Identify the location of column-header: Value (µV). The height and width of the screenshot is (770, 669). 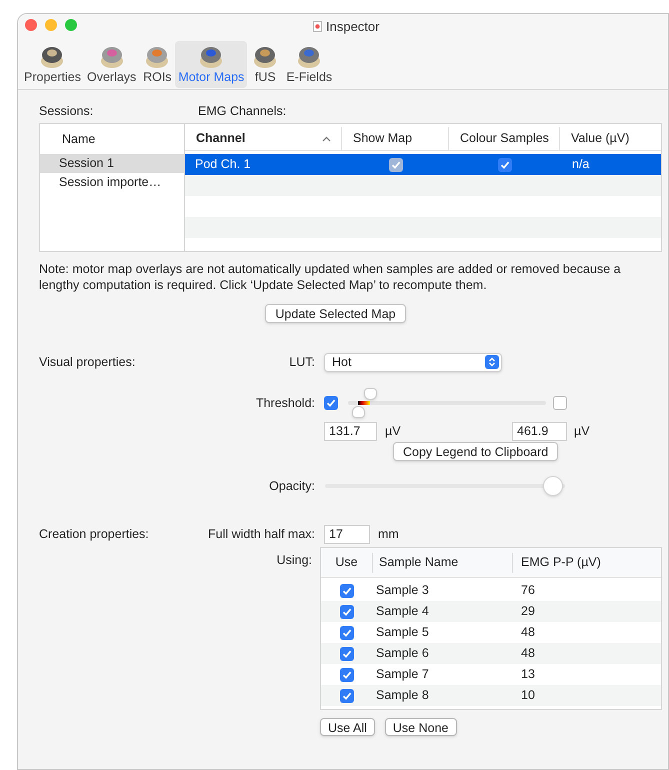
(600, 138).